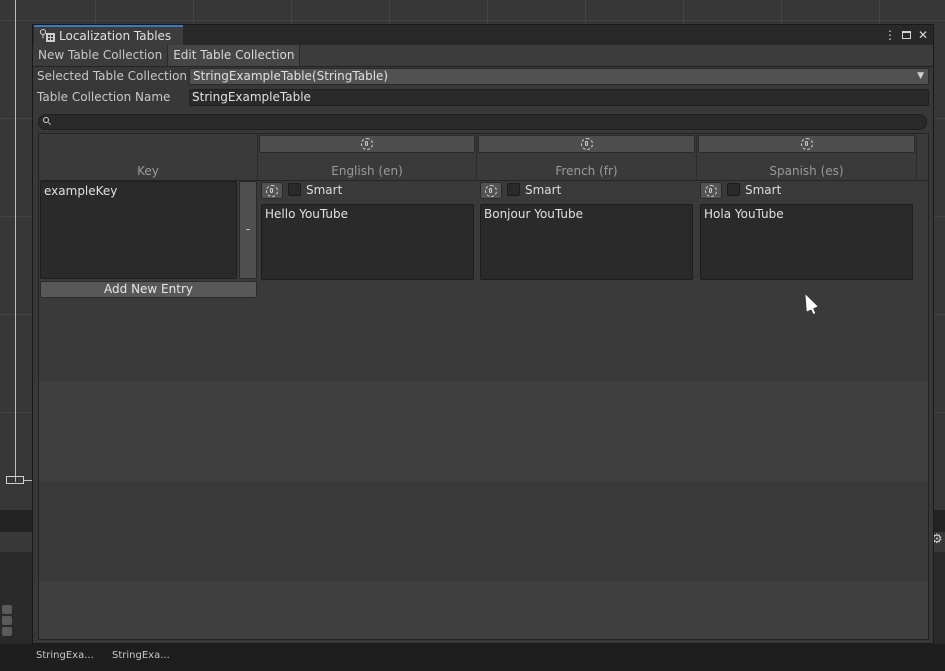 The width and height of the screenshot is (945, 671). I want to click on window-title: Localization Tables, so click(115, 36).